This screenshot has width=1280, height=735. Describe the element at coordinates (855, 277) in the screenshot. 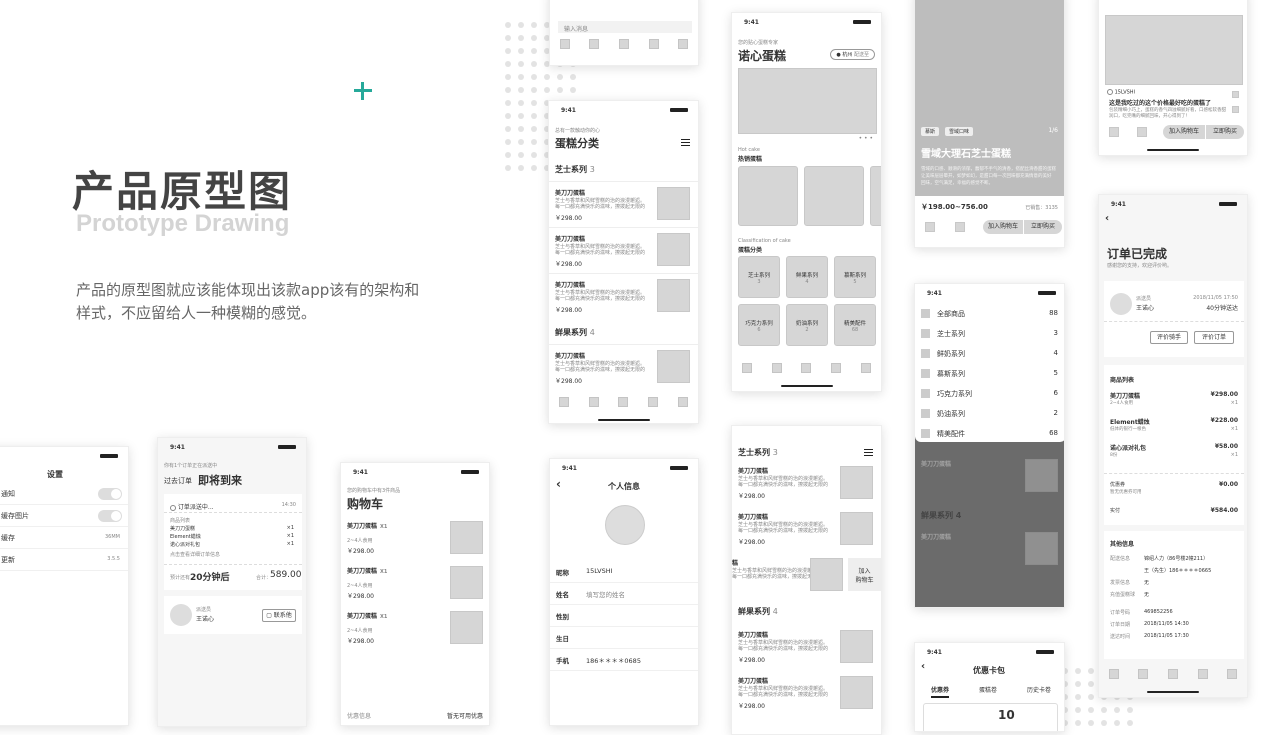

I see `category-card: 慕斯系列 5` at that location.